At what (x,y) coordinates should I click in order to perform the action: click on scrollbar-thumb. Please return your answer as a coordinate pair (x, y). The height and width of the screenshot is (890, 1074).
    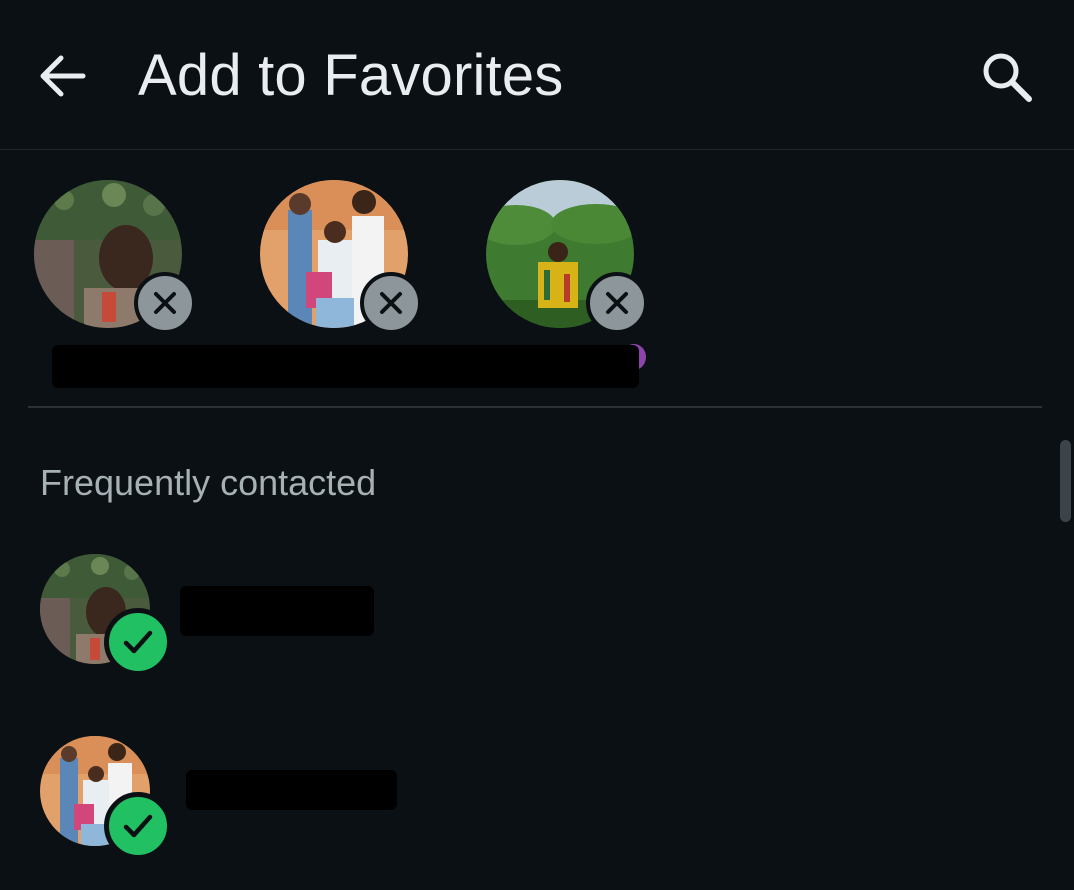
    Looking at the image, I should click on (1065, 481).